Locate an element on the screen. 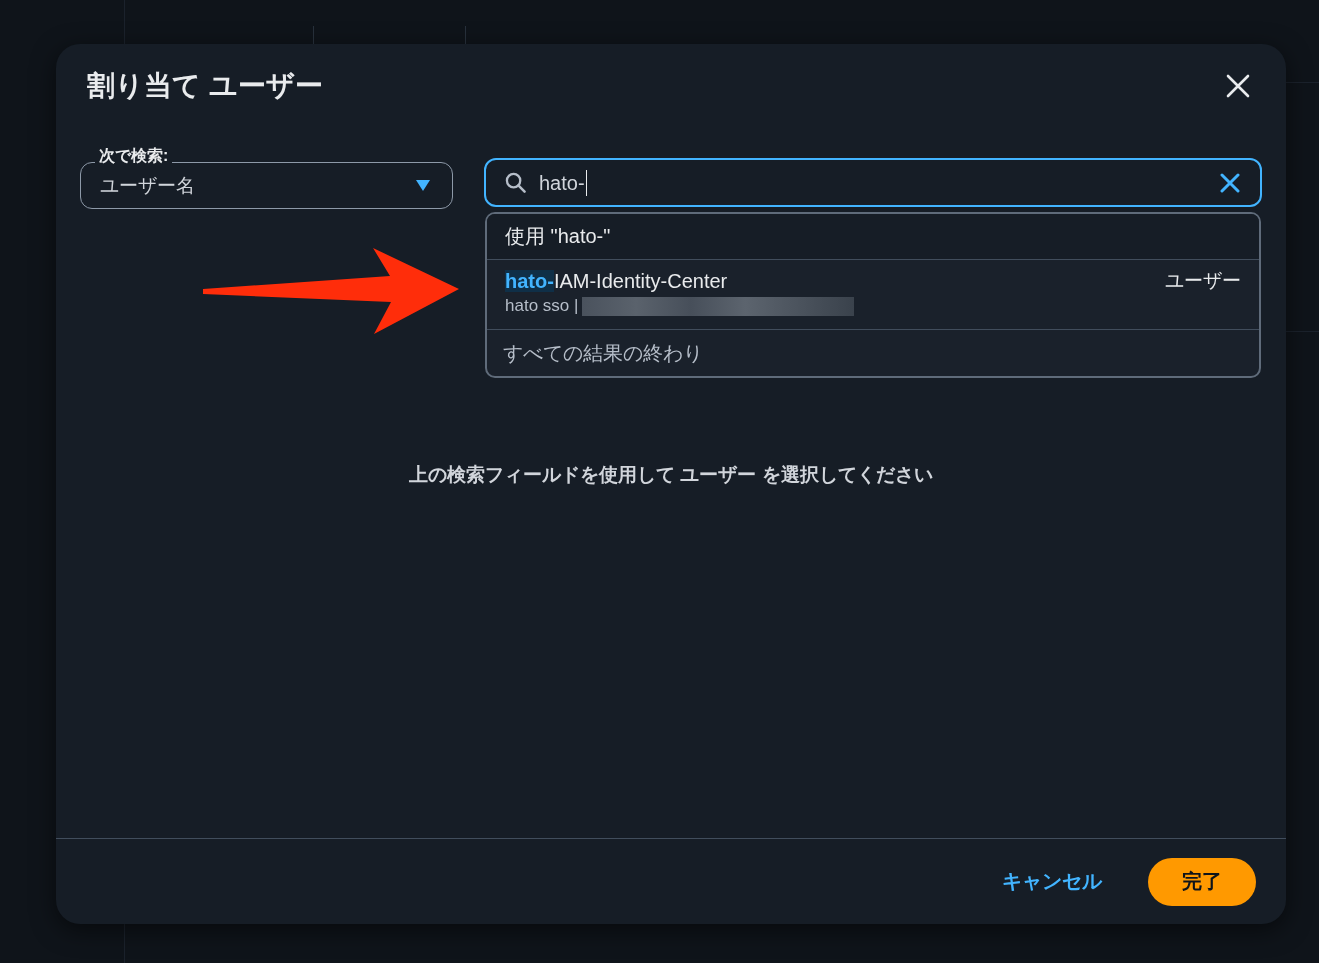  suggestion-option: 使用 "hato-" is located at coordinates (873, 237).